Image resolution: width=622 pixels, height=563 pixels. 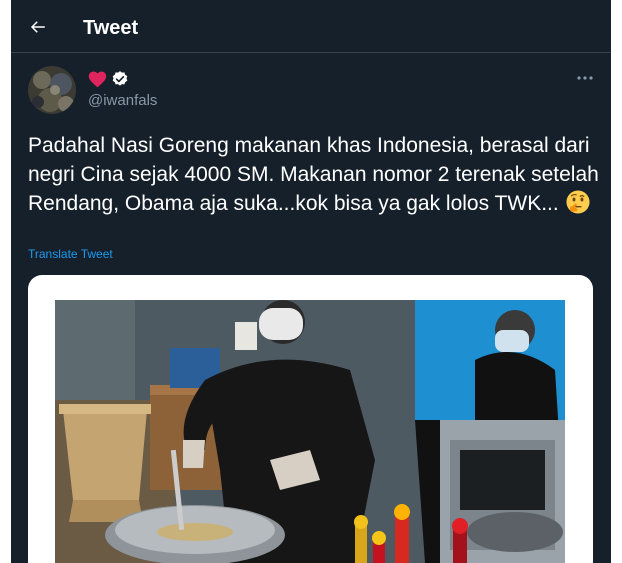 I want to click on verified-badge-icon, so click(x=120, y=78).